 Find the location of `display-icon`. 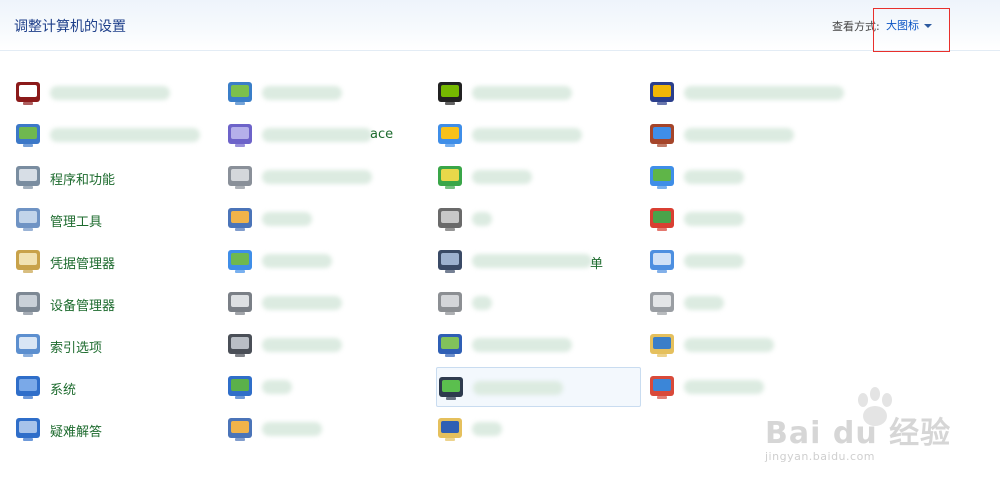

display-icon is located at coordinates (662, 177).